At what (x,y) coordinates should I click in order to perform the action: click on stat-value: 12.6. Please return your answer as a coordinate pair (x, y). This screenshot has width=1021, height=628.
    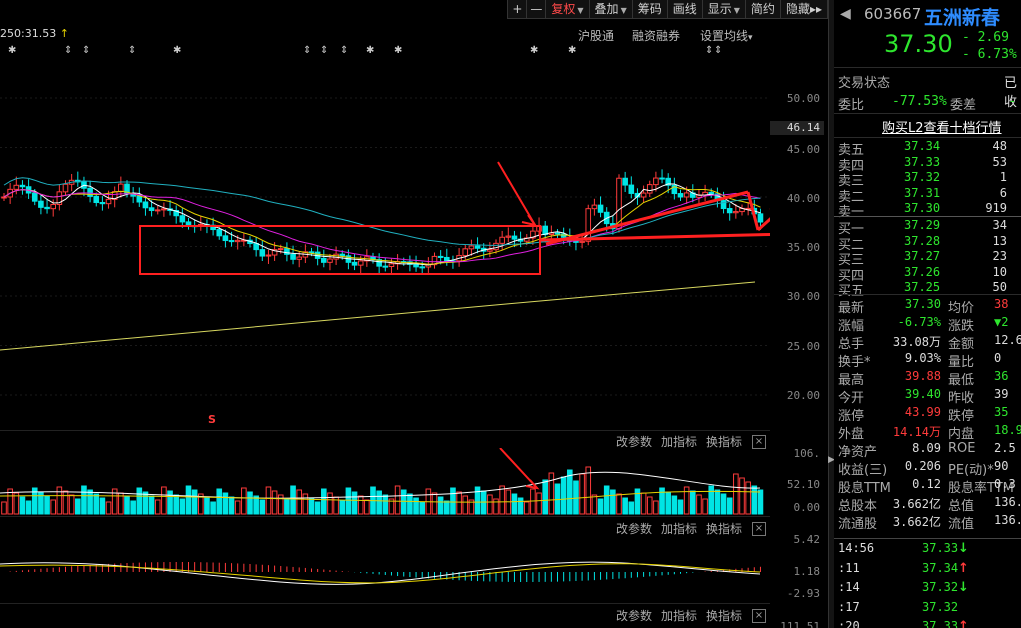
    Looking at the image, I should click on (1007, 340).